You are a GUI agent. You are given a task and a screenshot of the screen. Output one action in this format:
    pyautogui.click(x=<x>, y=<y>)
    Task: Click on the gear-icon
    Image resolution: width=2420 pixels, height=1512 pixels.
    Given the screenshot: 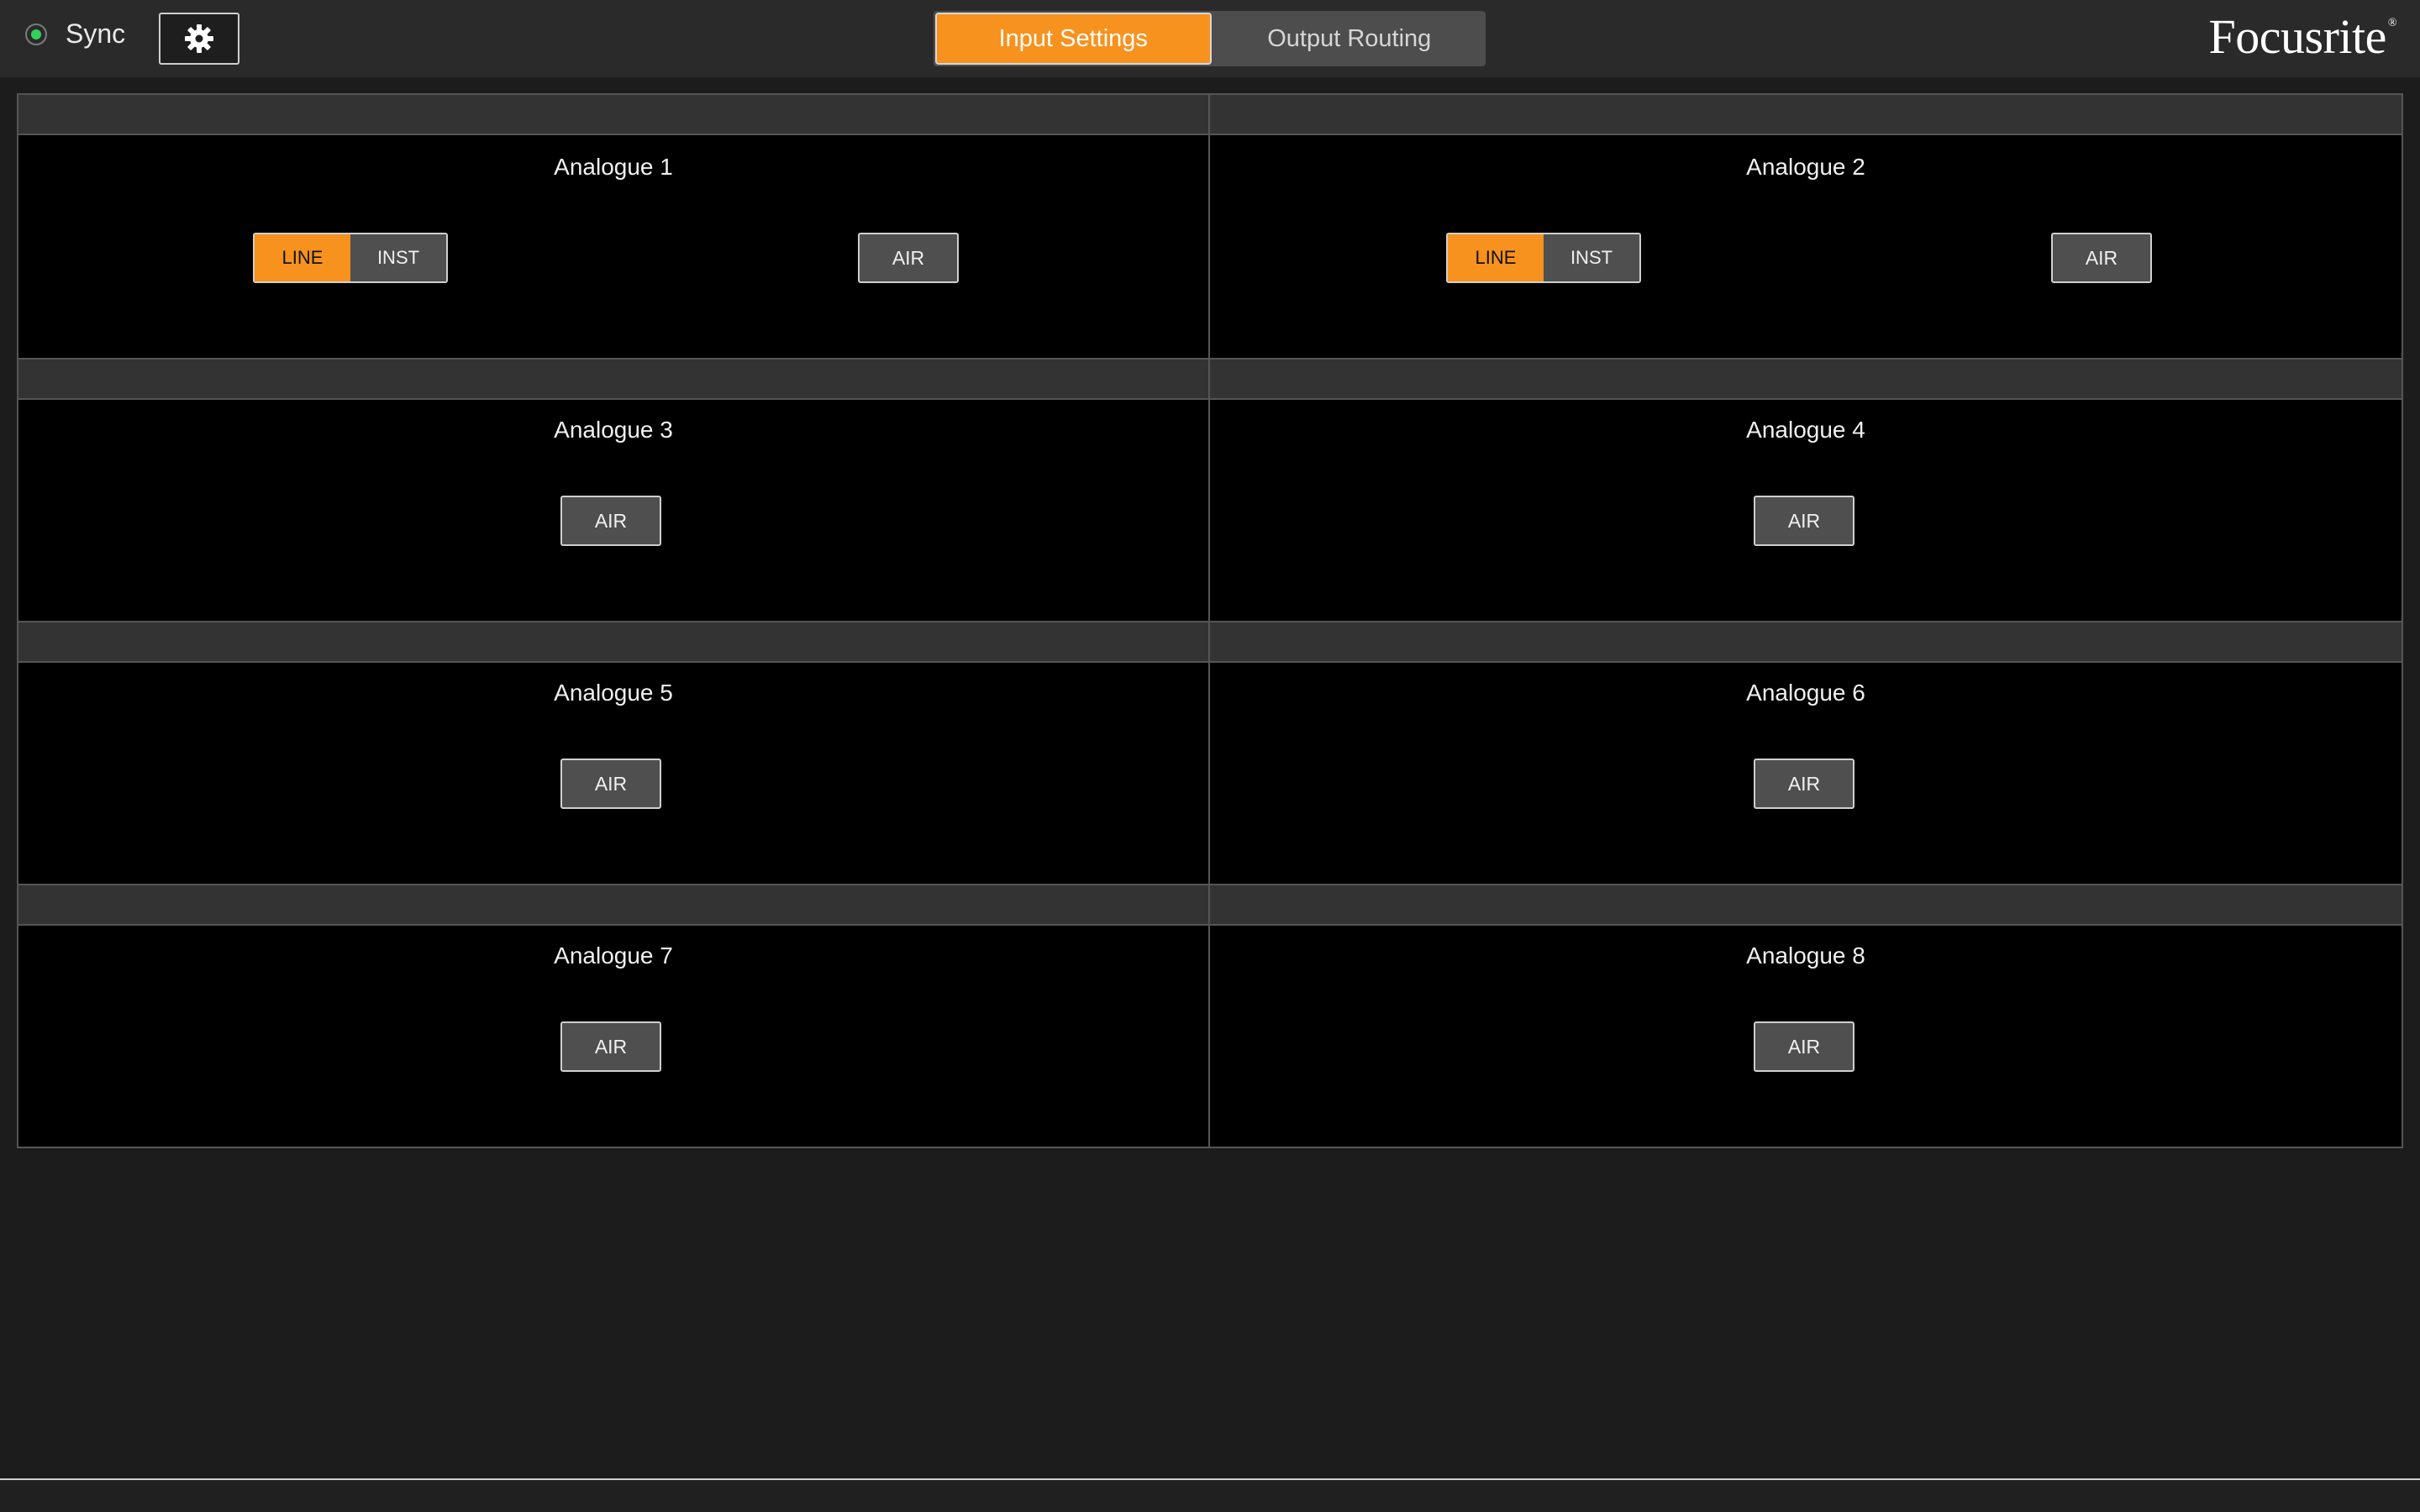 What is the action you would take?
    pyautogui.click(x=199, y=38)
    